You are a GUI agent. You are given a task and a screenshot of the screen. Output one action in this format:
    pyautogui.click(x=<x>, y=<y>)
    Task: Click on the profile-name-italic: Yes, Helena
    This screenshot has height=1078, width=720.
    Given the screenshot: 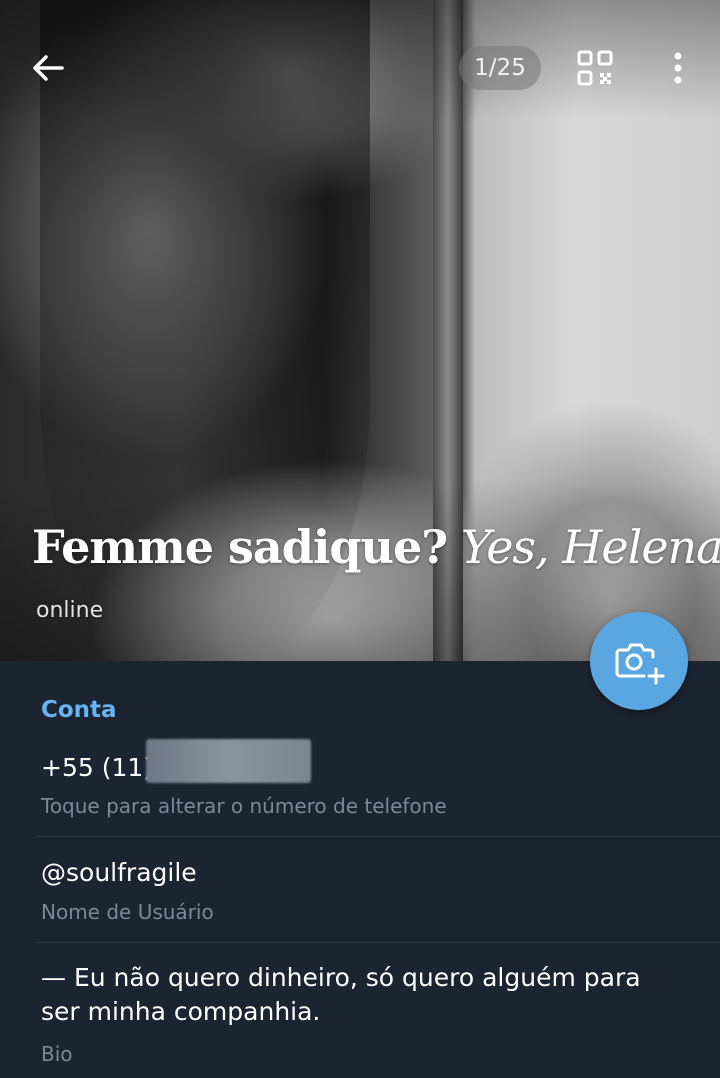 What is the action you would take?
    pyautogui.click(x=590, y=547)
    